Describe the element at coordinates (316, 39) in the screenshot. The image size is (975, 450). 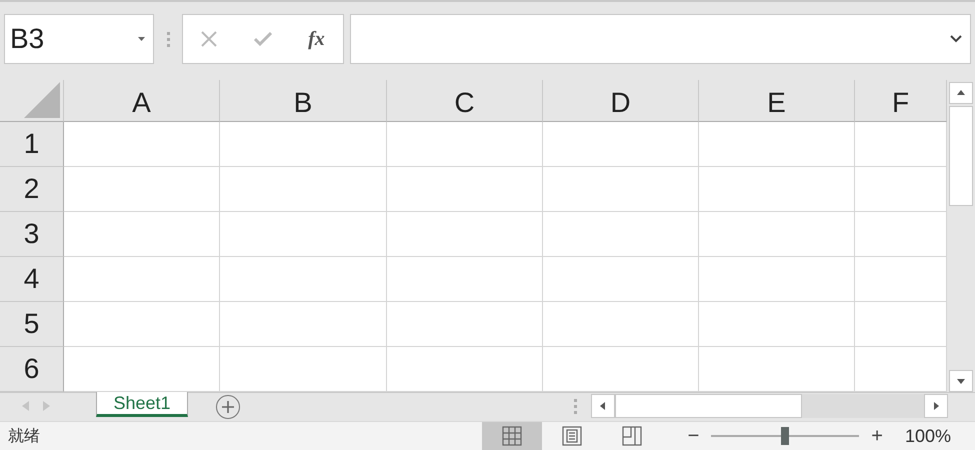
I see `insert-function-button: fx` at that location.